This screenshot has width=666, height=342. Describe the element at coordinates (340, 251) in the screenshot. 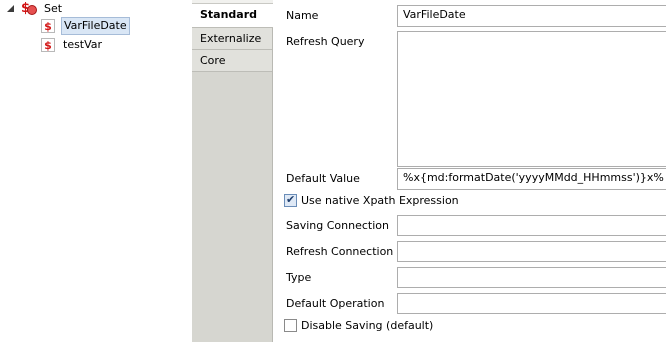

I see `refresh-connection-label: Refresh Connection` at that location.